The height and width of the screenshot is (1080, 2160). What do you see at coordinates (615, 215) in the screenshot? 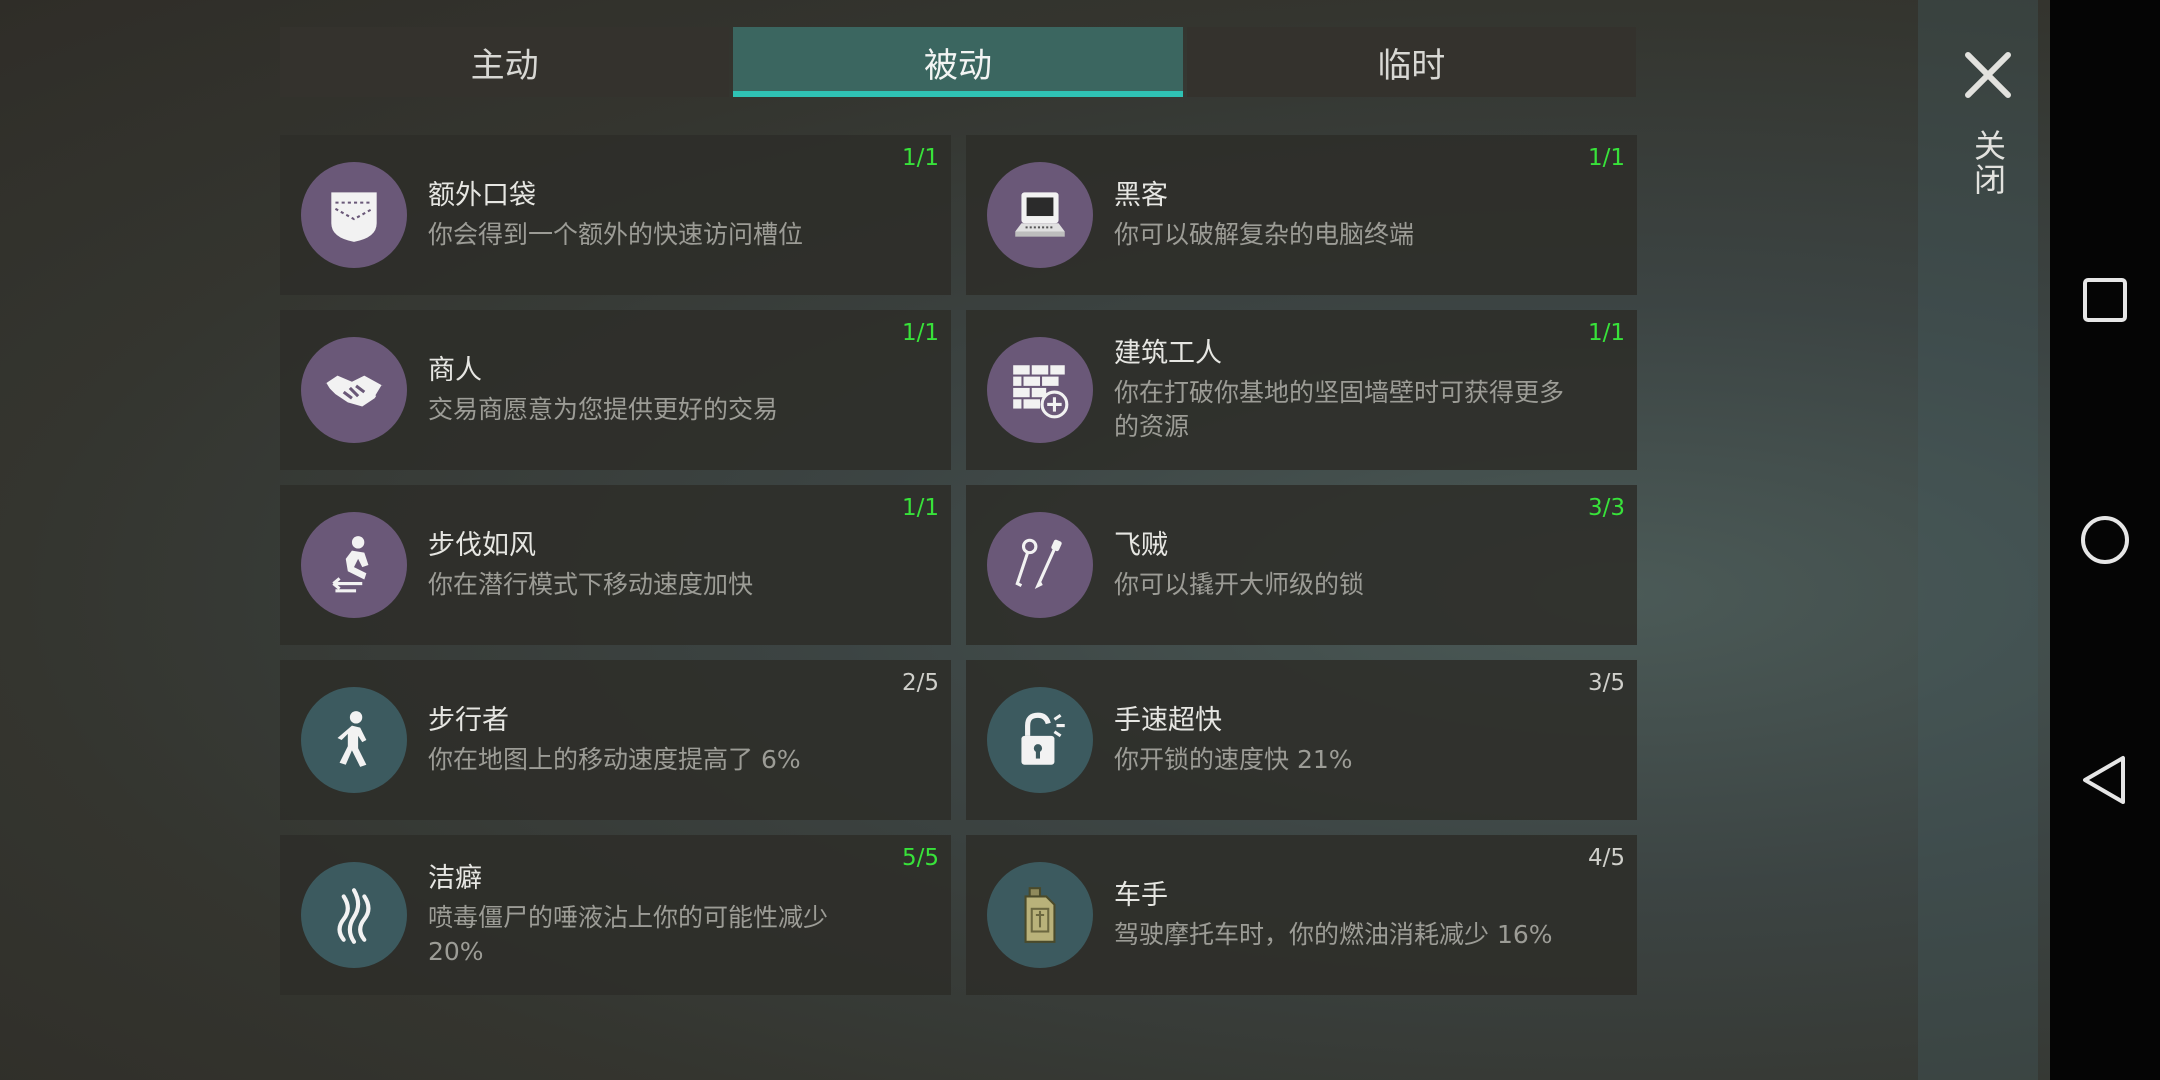
I see `skill-card-extra-pocket: 额外口袋 你会得到一个额外的快速访问槽位 1/1` at bounding box center [615, 215].